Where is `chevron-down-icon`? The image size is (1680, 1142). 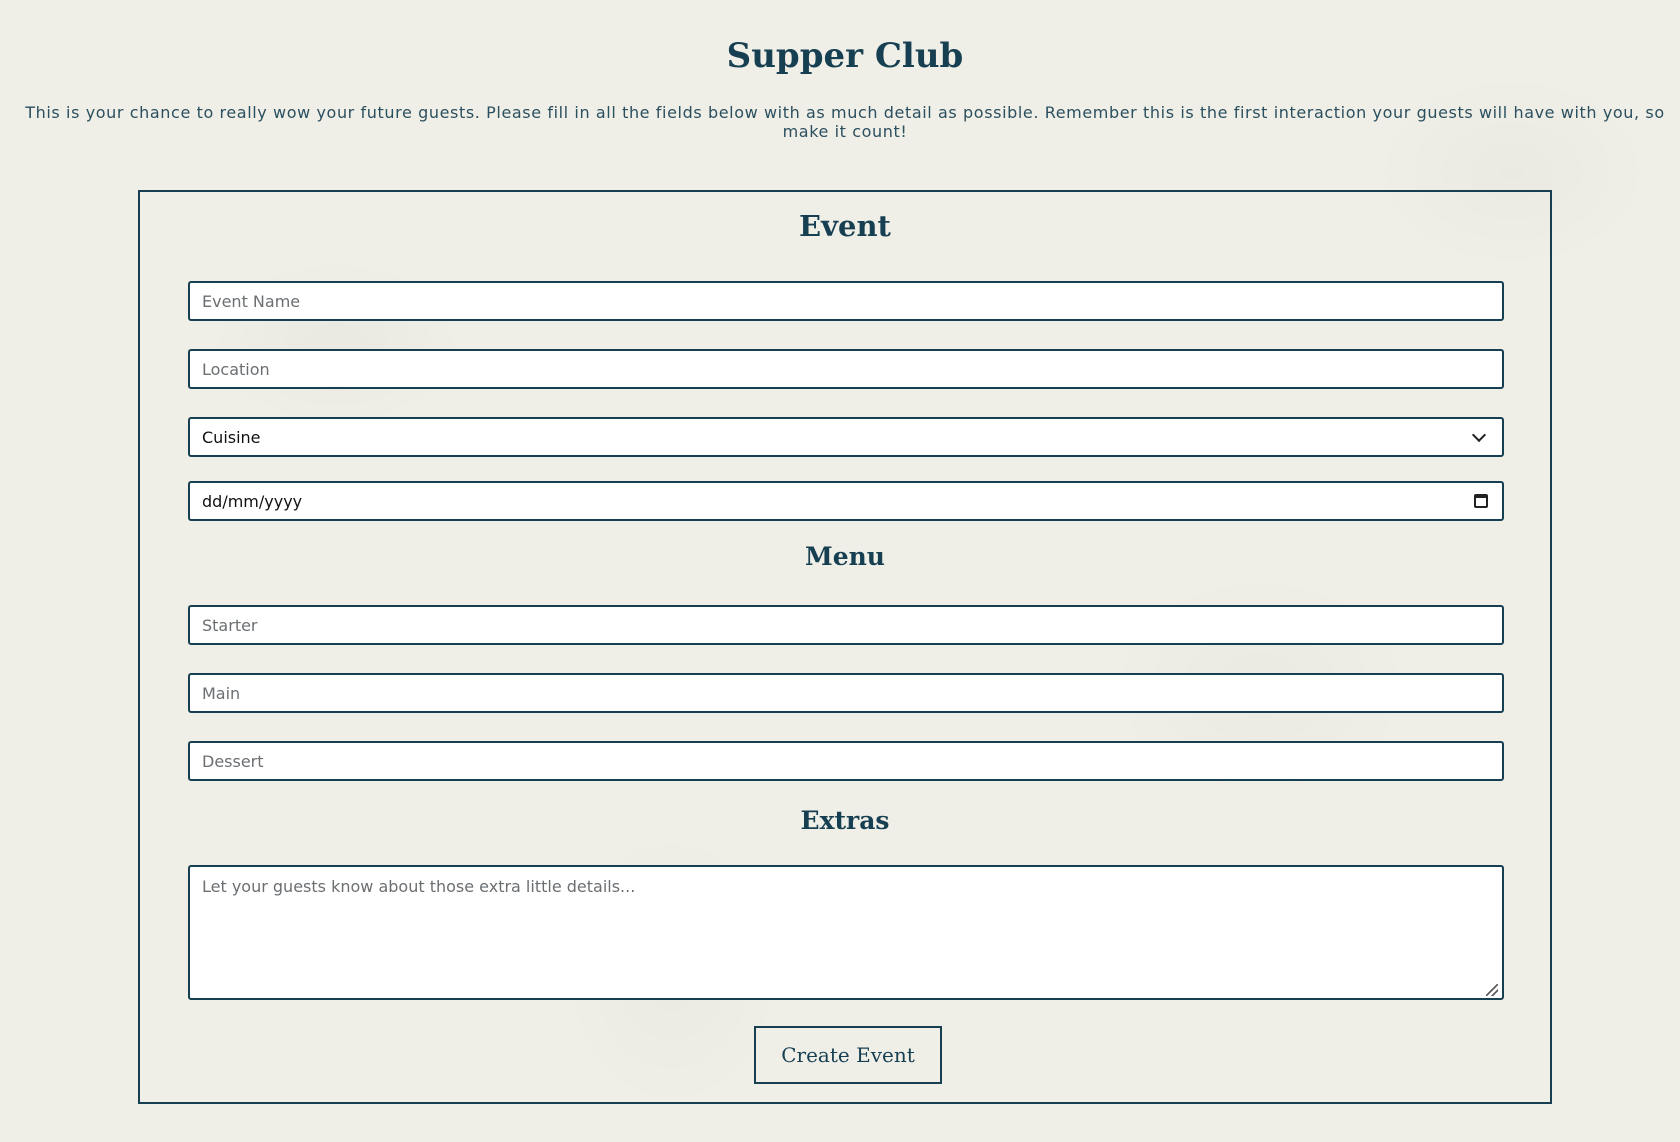 chevron-down-icon is located at coordinates (1479, 435).